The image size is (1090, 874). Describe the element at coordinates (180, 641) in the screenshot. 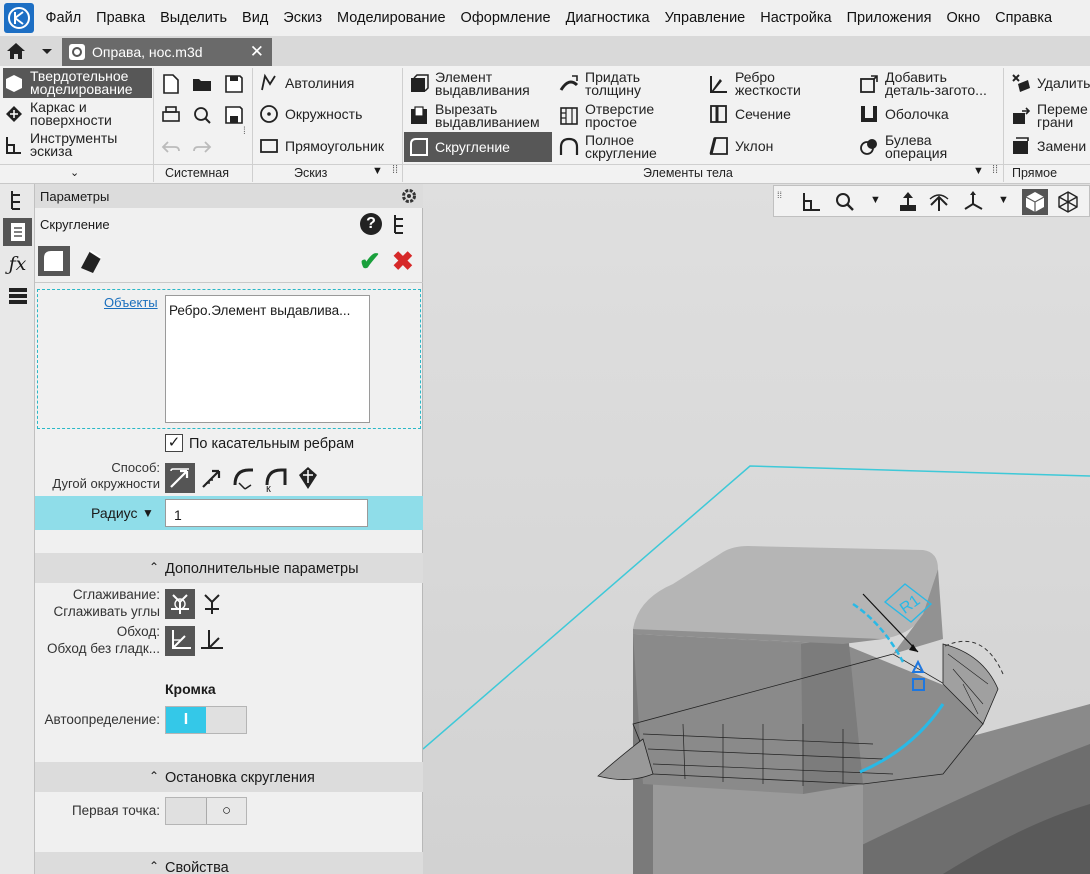

I see `bypass-no-smooth-icon` at that location.